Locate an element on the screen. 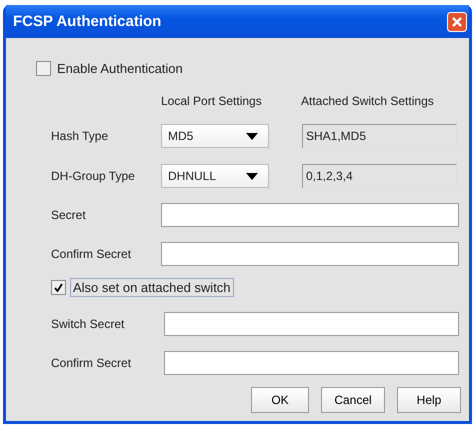 Image resolution: width=475 pixels, height=431 pixels. dialog-button: Help is located at coordinates (429, 400).